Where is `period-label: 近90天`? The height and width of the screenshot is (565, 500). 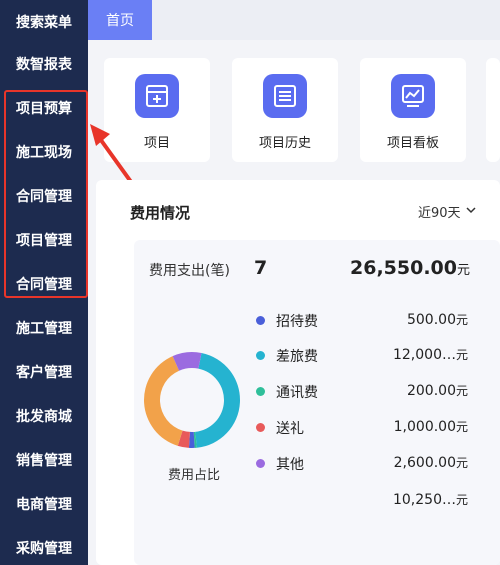 period-label: 近90天 is located at coordinates (439, 213).